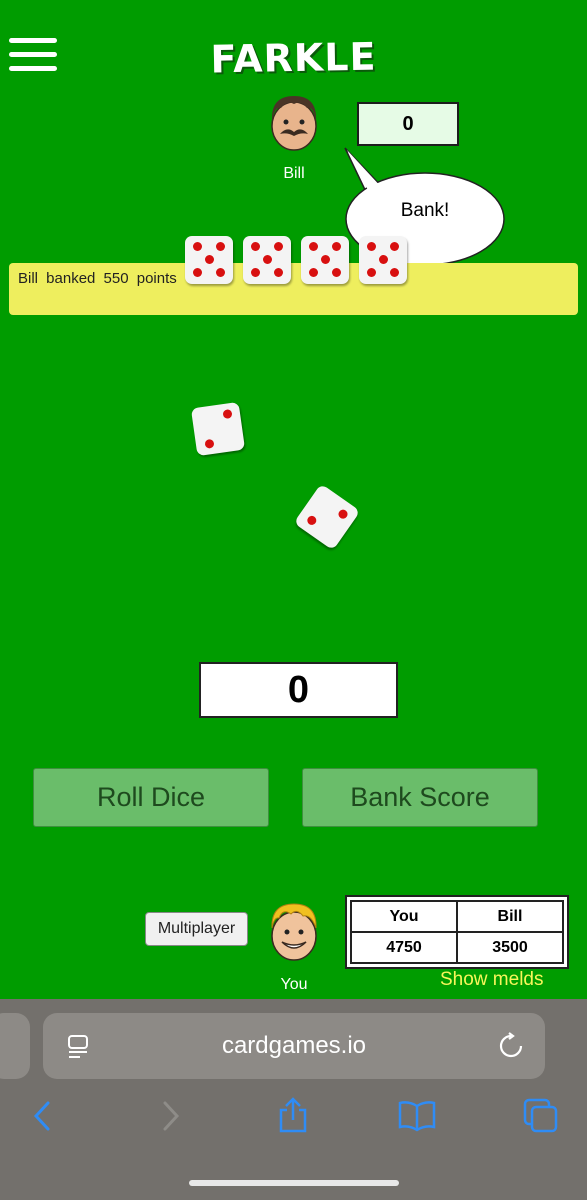 This screenshot has width=587, height=1200. What do you see at coordinates (420, 797) in the screenshot?
I see `bank-score-button: Bank Score` at bounding box center [420, 797].